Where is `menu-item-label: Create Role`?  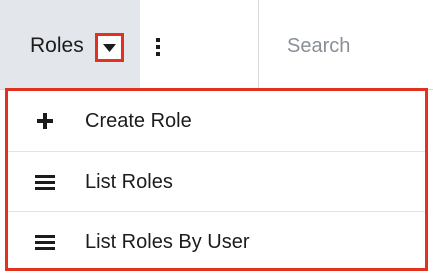 menu-item-label: Create Role is located at coordinates (138, 121).